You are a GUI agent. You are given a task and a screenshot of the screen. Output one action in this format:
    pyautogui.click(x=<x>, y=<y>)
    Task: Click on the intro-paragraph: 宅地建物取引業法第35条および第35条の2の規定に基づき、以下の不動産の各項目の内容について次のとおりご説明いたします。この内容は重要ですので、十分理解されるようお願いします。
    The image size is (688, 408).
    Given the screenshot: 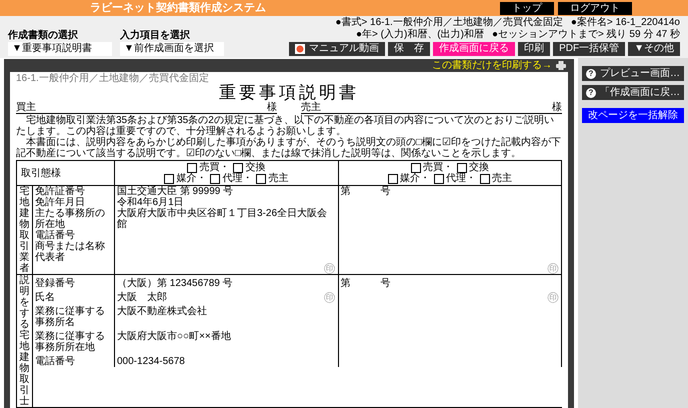 What is the action you would take?
    pyautogui.click(x=285, y=126)
    